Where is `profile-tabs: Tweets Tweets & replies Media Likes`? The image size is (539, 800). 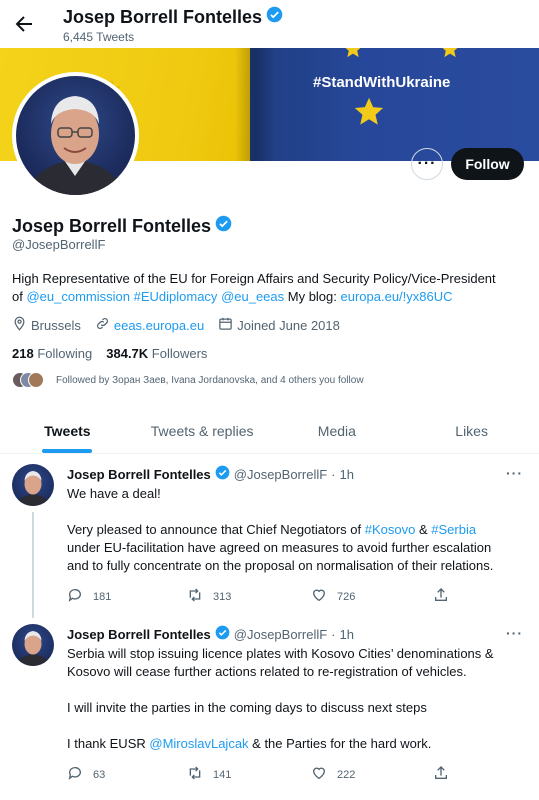
profile-tabs: Tweets Tweets & replies Media Likes is located at coordinates (269, 431).